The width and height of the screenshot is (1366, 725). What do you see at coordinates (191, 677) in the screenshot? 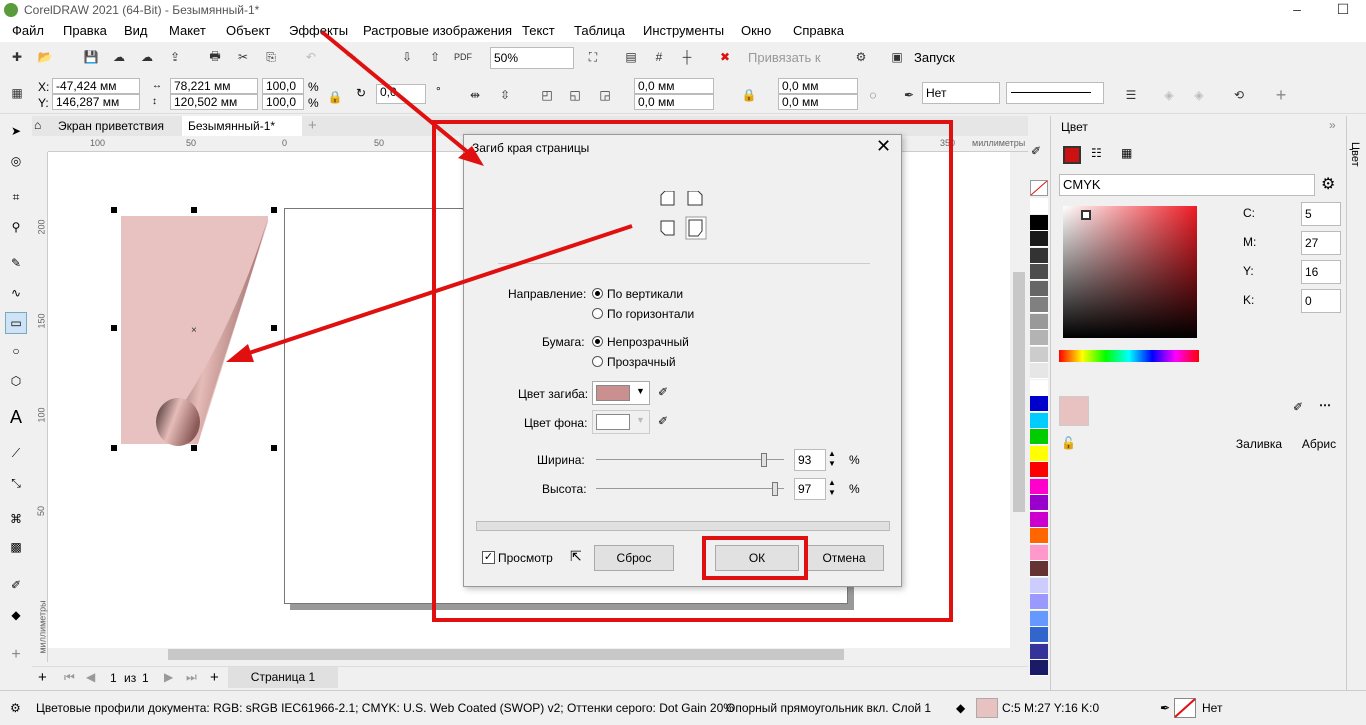
I see `last-page-icon: ⏭` at bounding box center [191, 677].